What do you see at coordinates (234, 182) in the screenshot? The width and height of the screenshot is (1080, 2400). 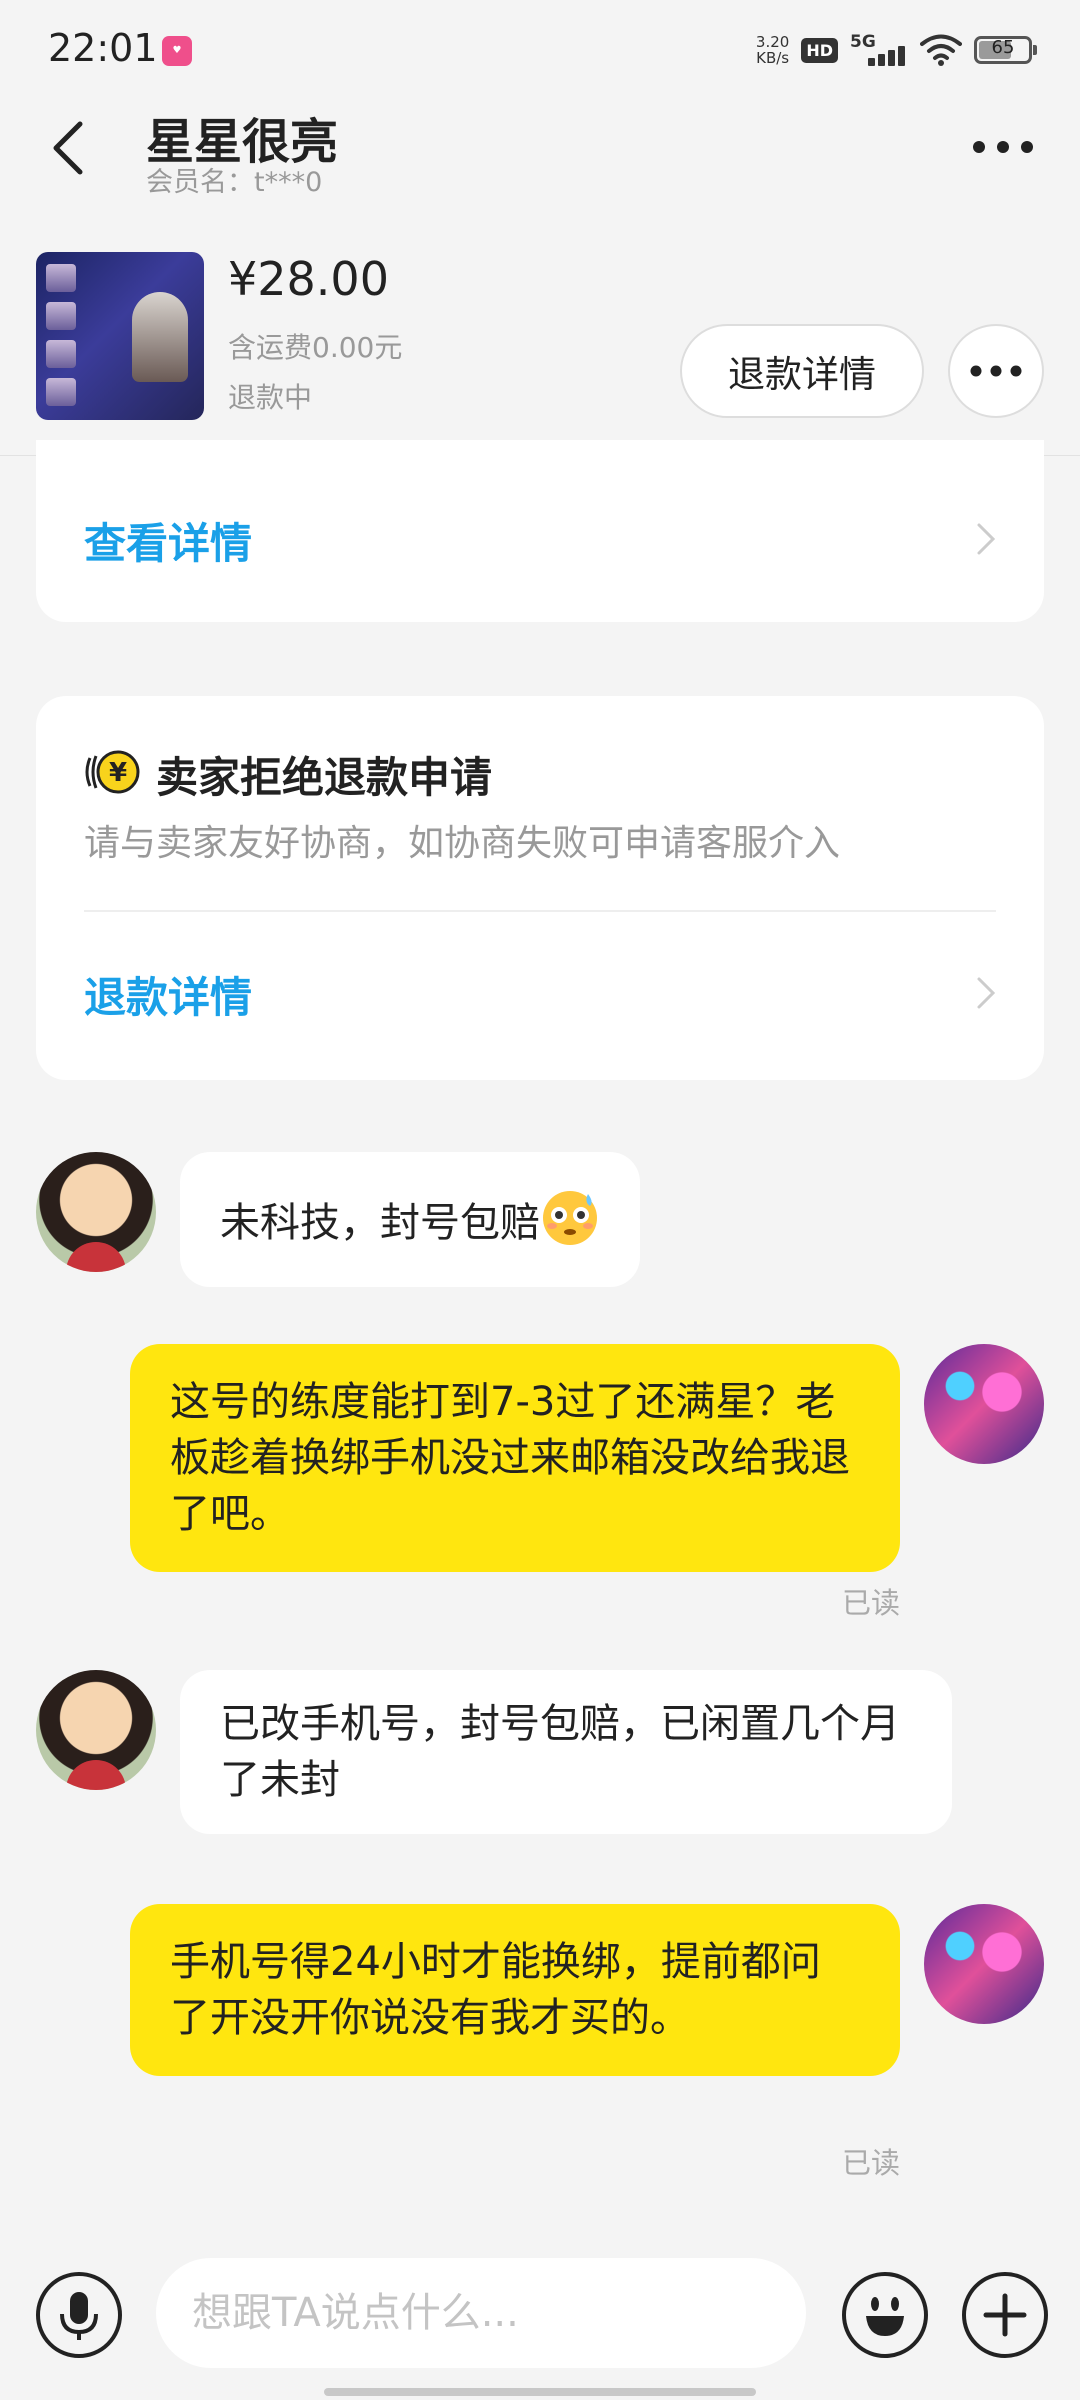 I see `member-name: 会员名：t***0` at bounding box center [234, 182].